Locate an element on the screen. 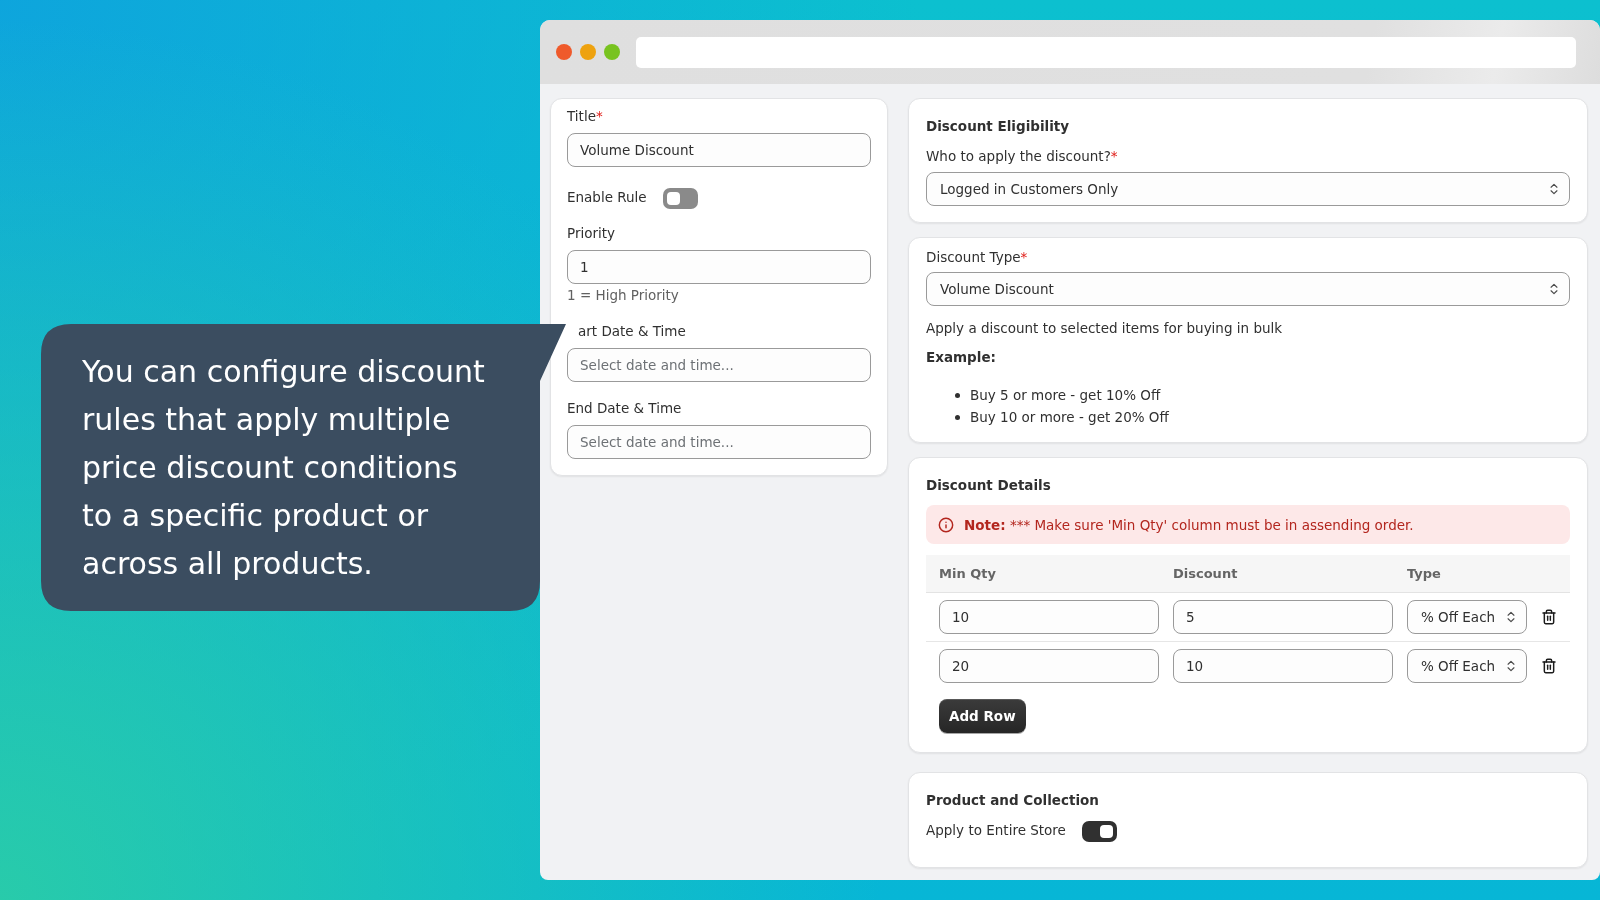 The image size is (1600, 900). field-label: Title* is located at coordinates (585, 116).